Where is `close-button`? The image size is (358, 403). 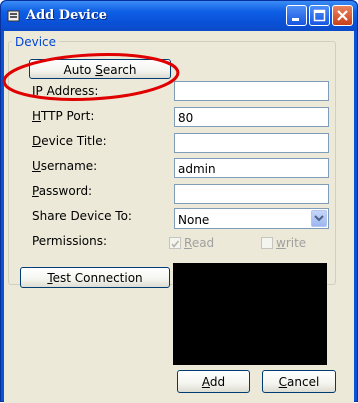 close-button is located at coordinates (342, 15).